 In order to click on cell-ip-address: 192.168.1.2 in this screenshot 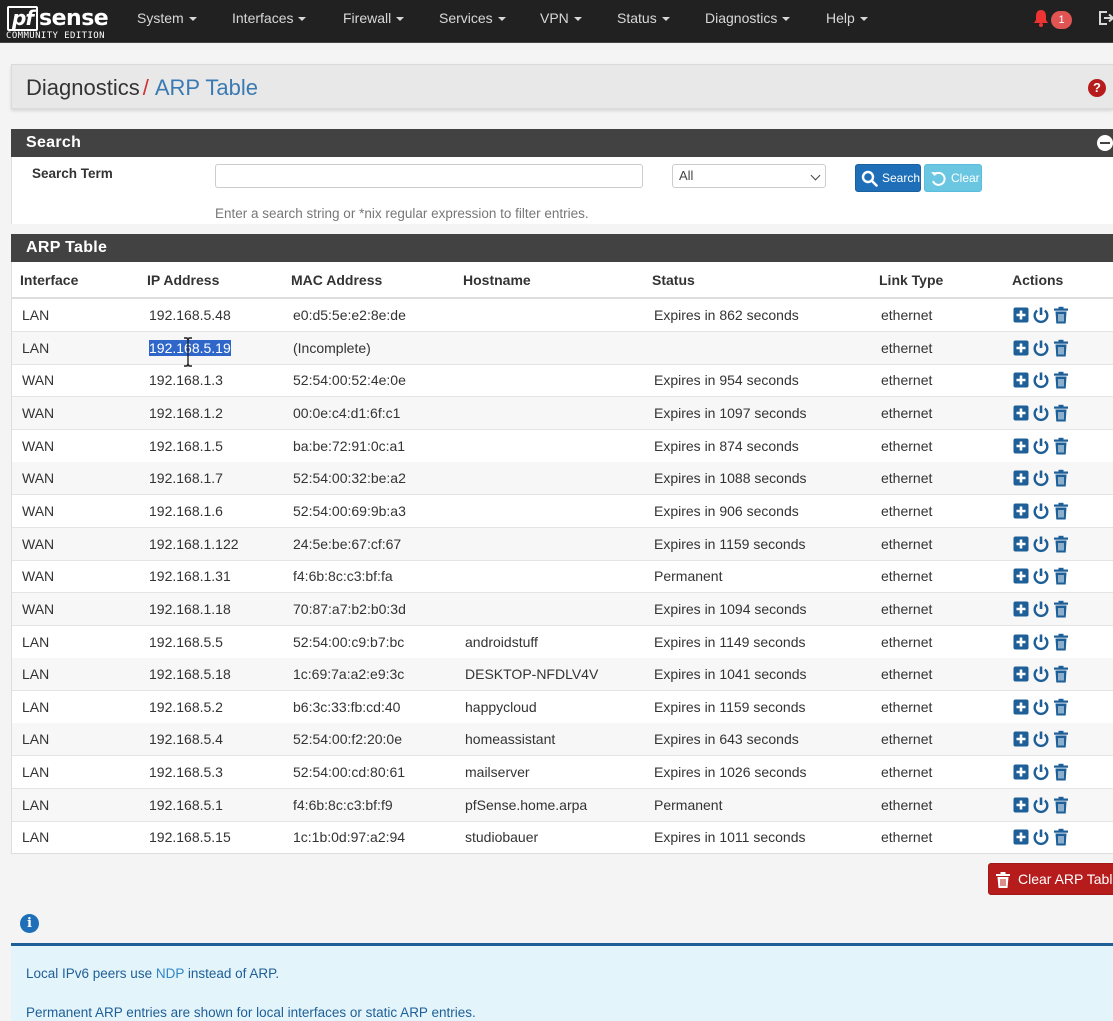, I will do `click(186, 413)`.